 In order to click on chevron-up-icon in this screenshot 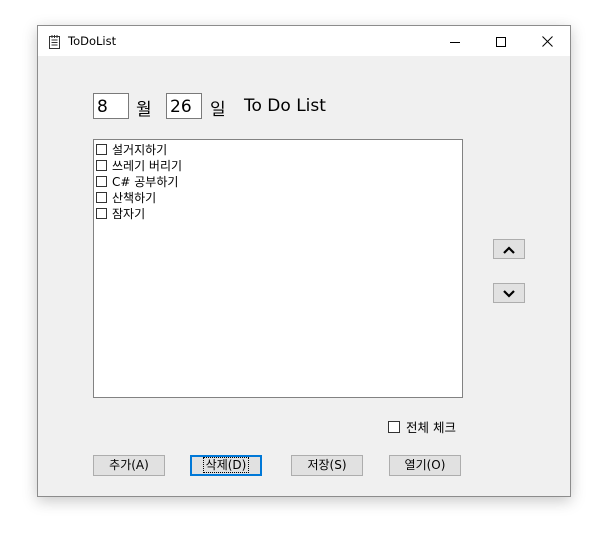, I will do `click(509, 249)`.